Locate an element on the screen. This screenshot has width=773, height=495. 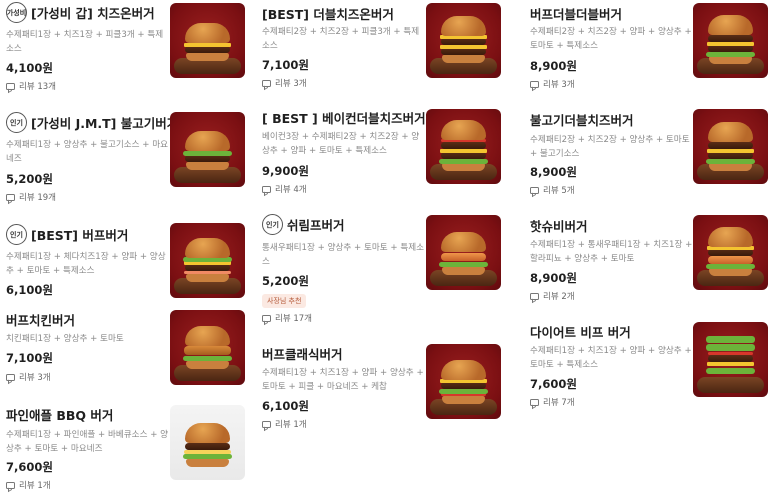
menu-item-title: 불고기더블치즈버거 is located at coordinates (582, 119).